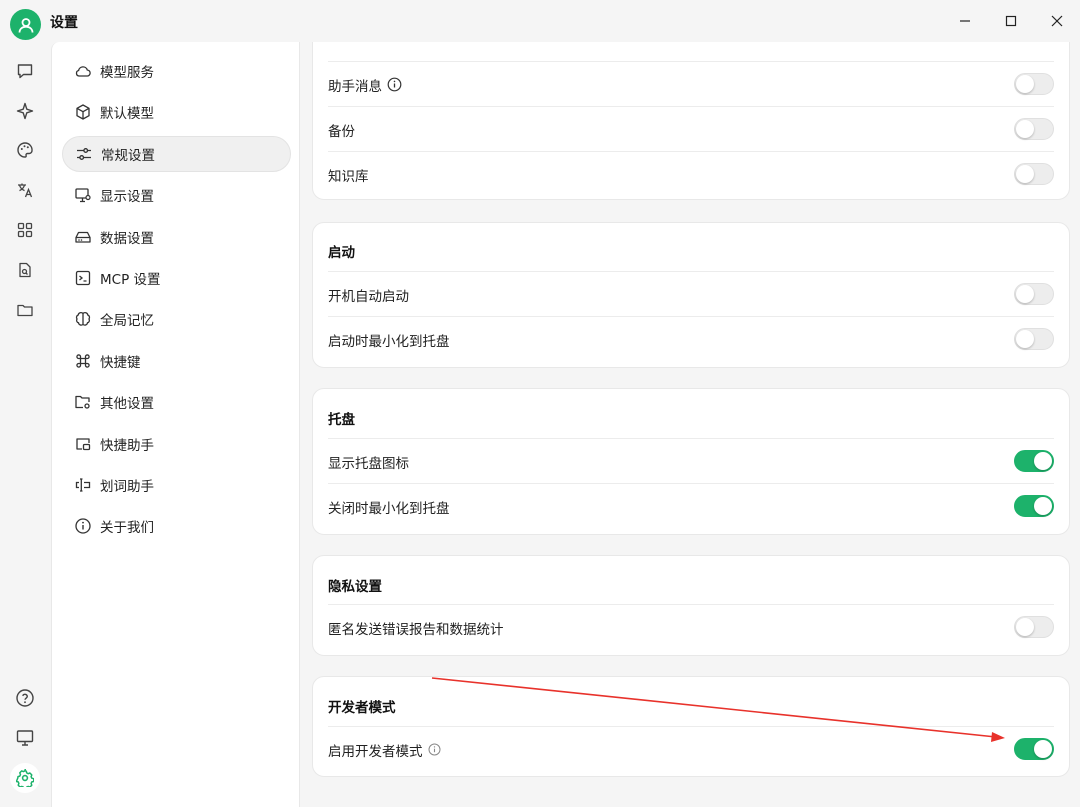 This screenshot has height=807, width=1080. Describe the element at coordinates (362, 708) in the screenshot. I see `section-title: 开发者模式` at that location.